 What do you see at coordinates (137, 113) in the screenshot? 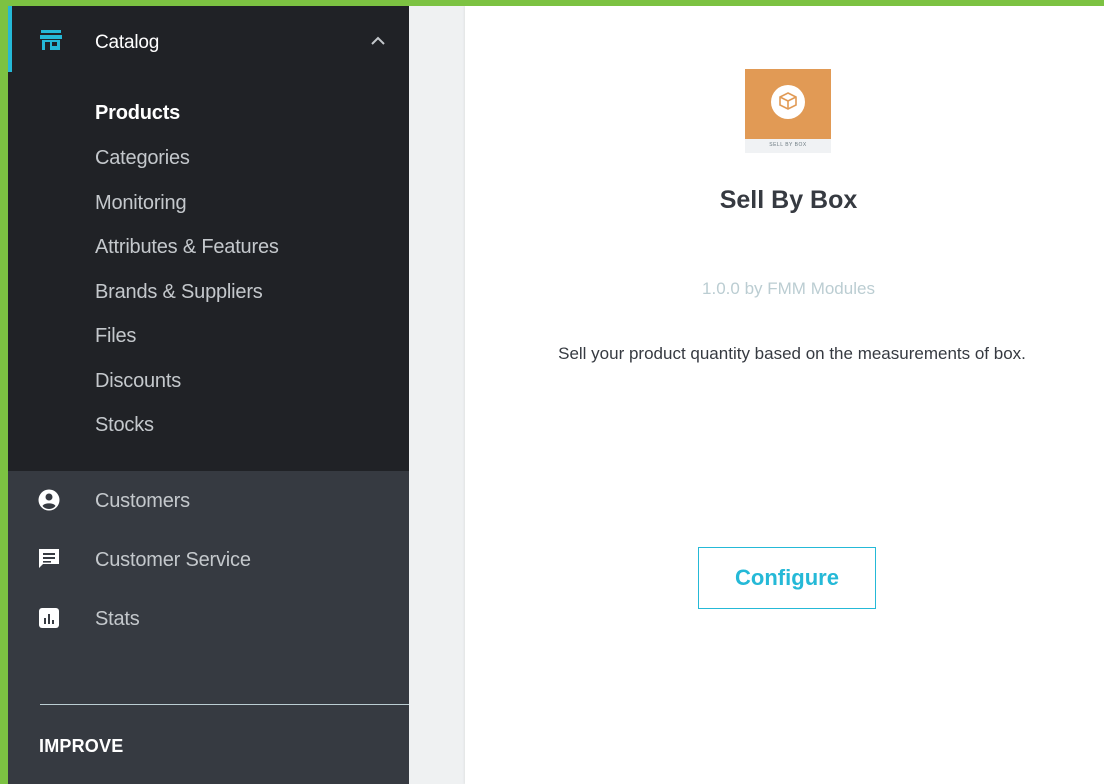
I see `sidebar-subitem-products: Products` at bounding box center [137, 113].